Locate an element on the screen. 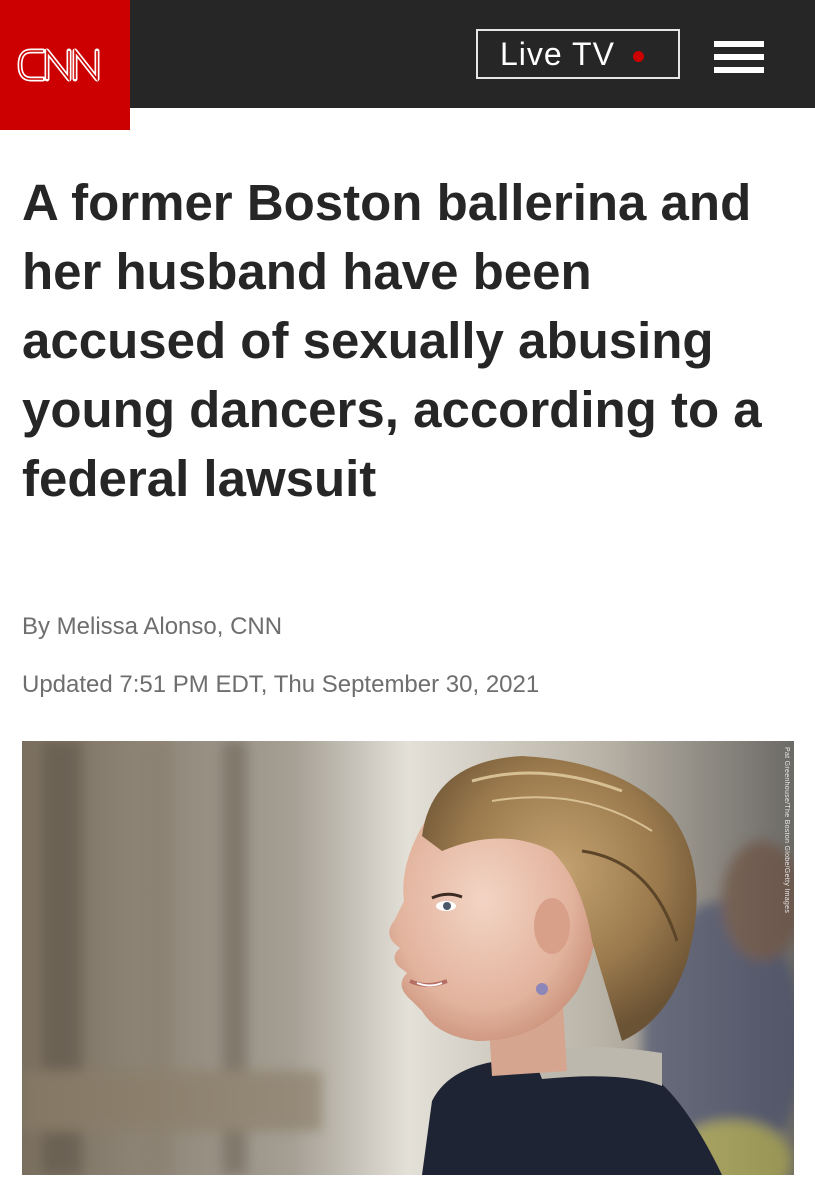  article-byline: By Melissa Alonso, CNN is located at coordinates (152, 627).